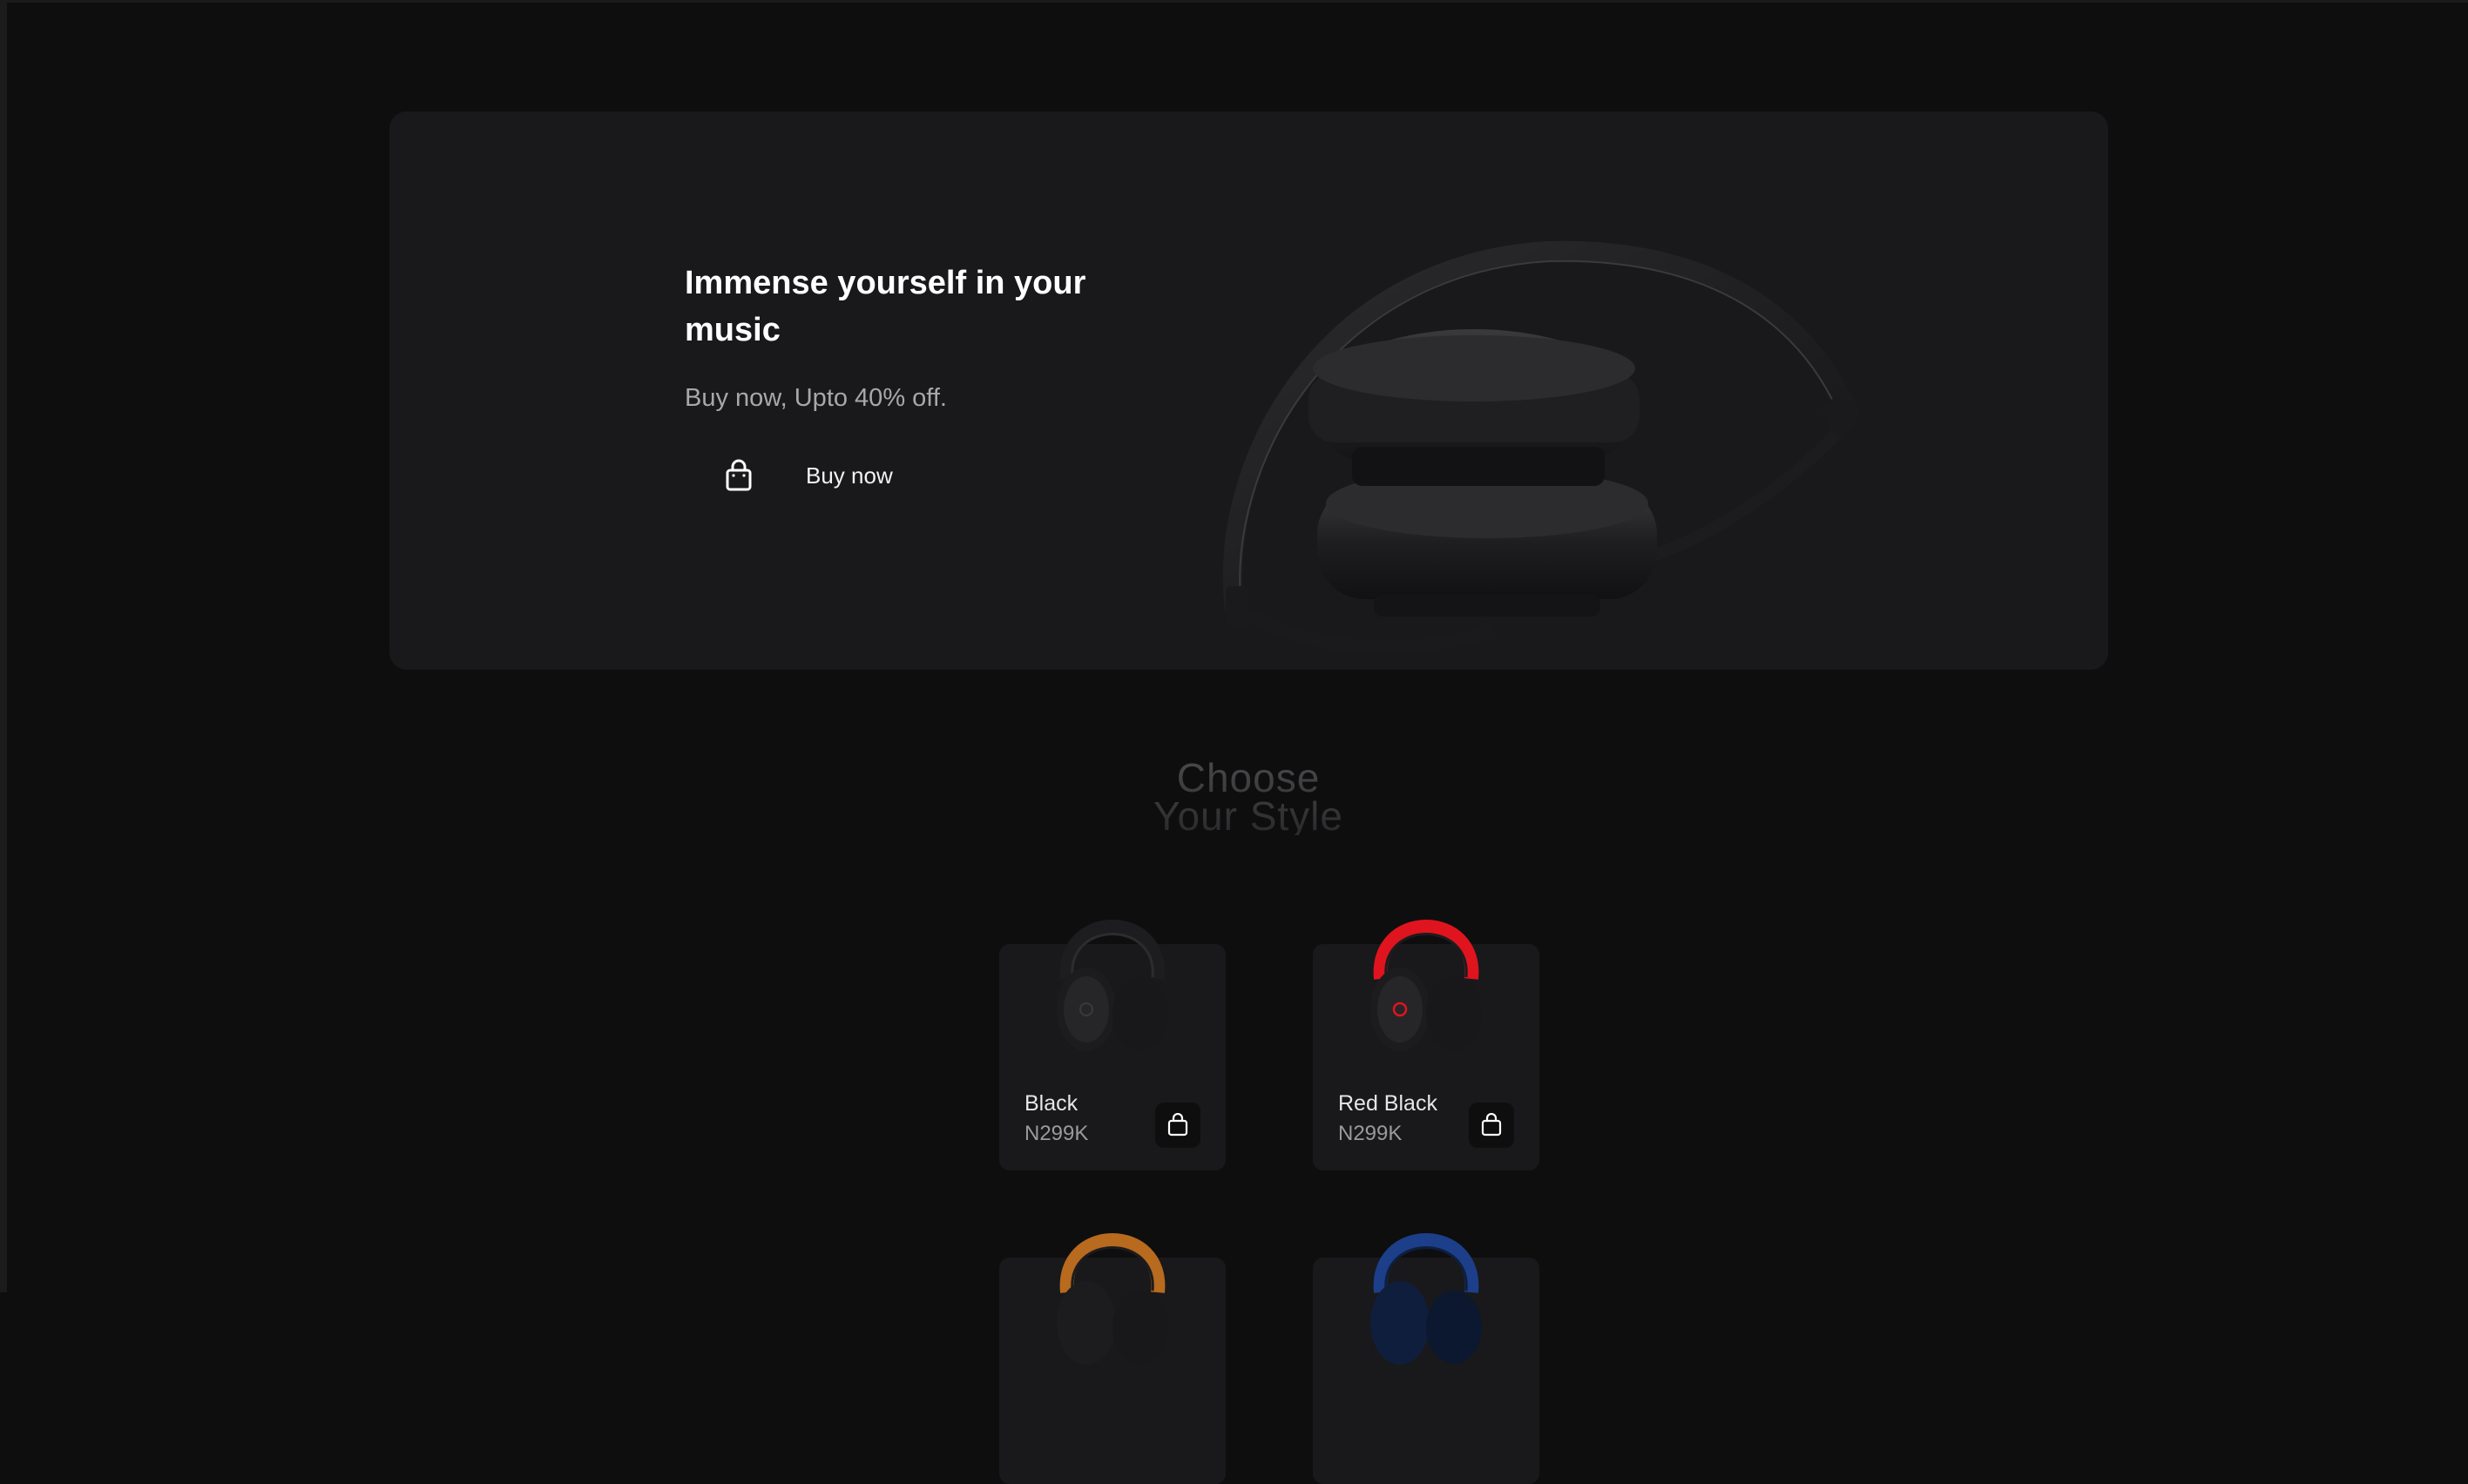 The height and width of the screenshot is (1484, 2468). What do you see at coordinates (1387, 1103) in the screenshot?
I see `product-name: Red Black` at bounding box center [1387, 1103].